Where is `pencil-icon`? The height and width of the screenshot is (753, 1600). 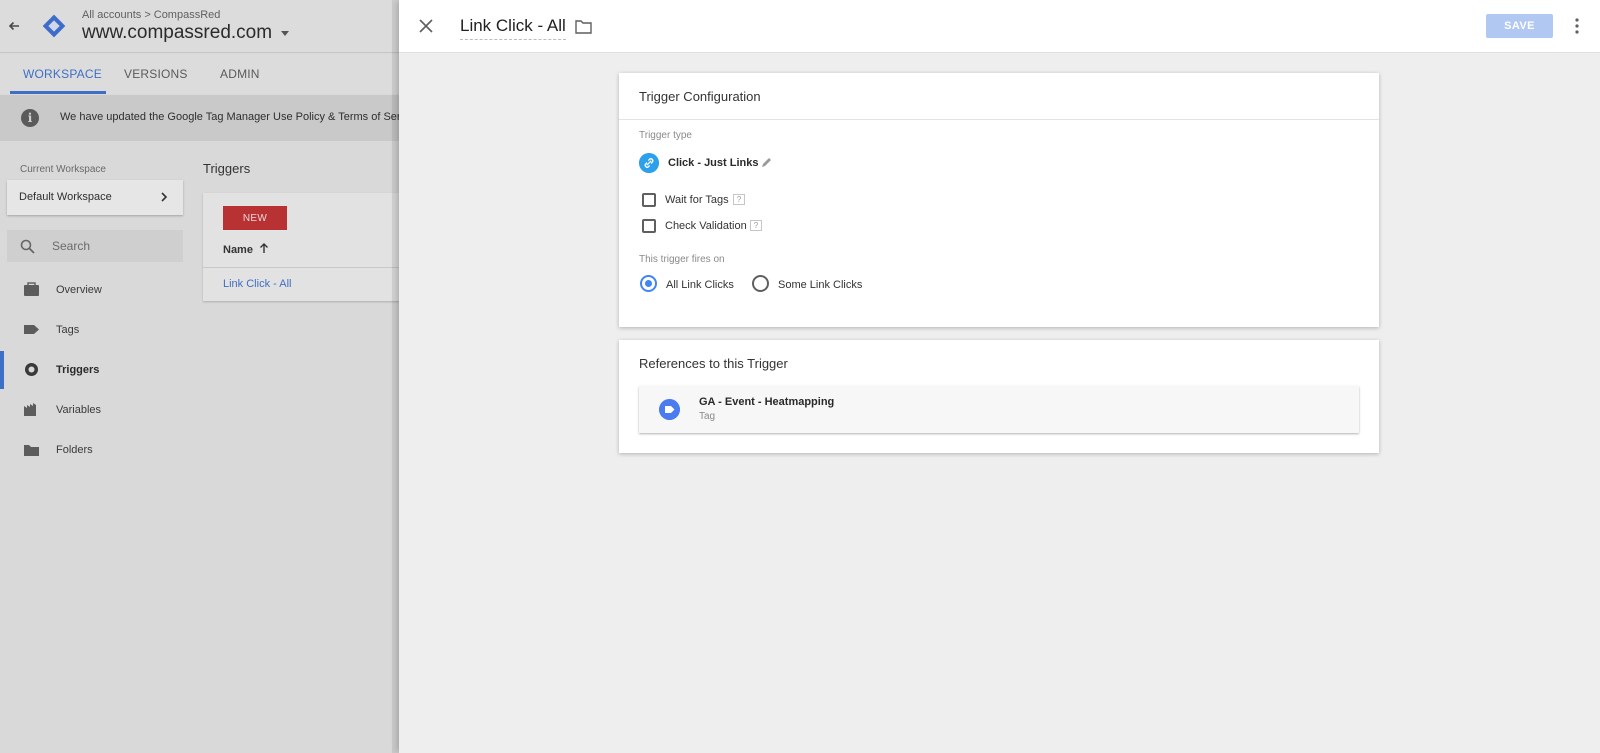
pencil-icon is located at coordinates (767, 162).